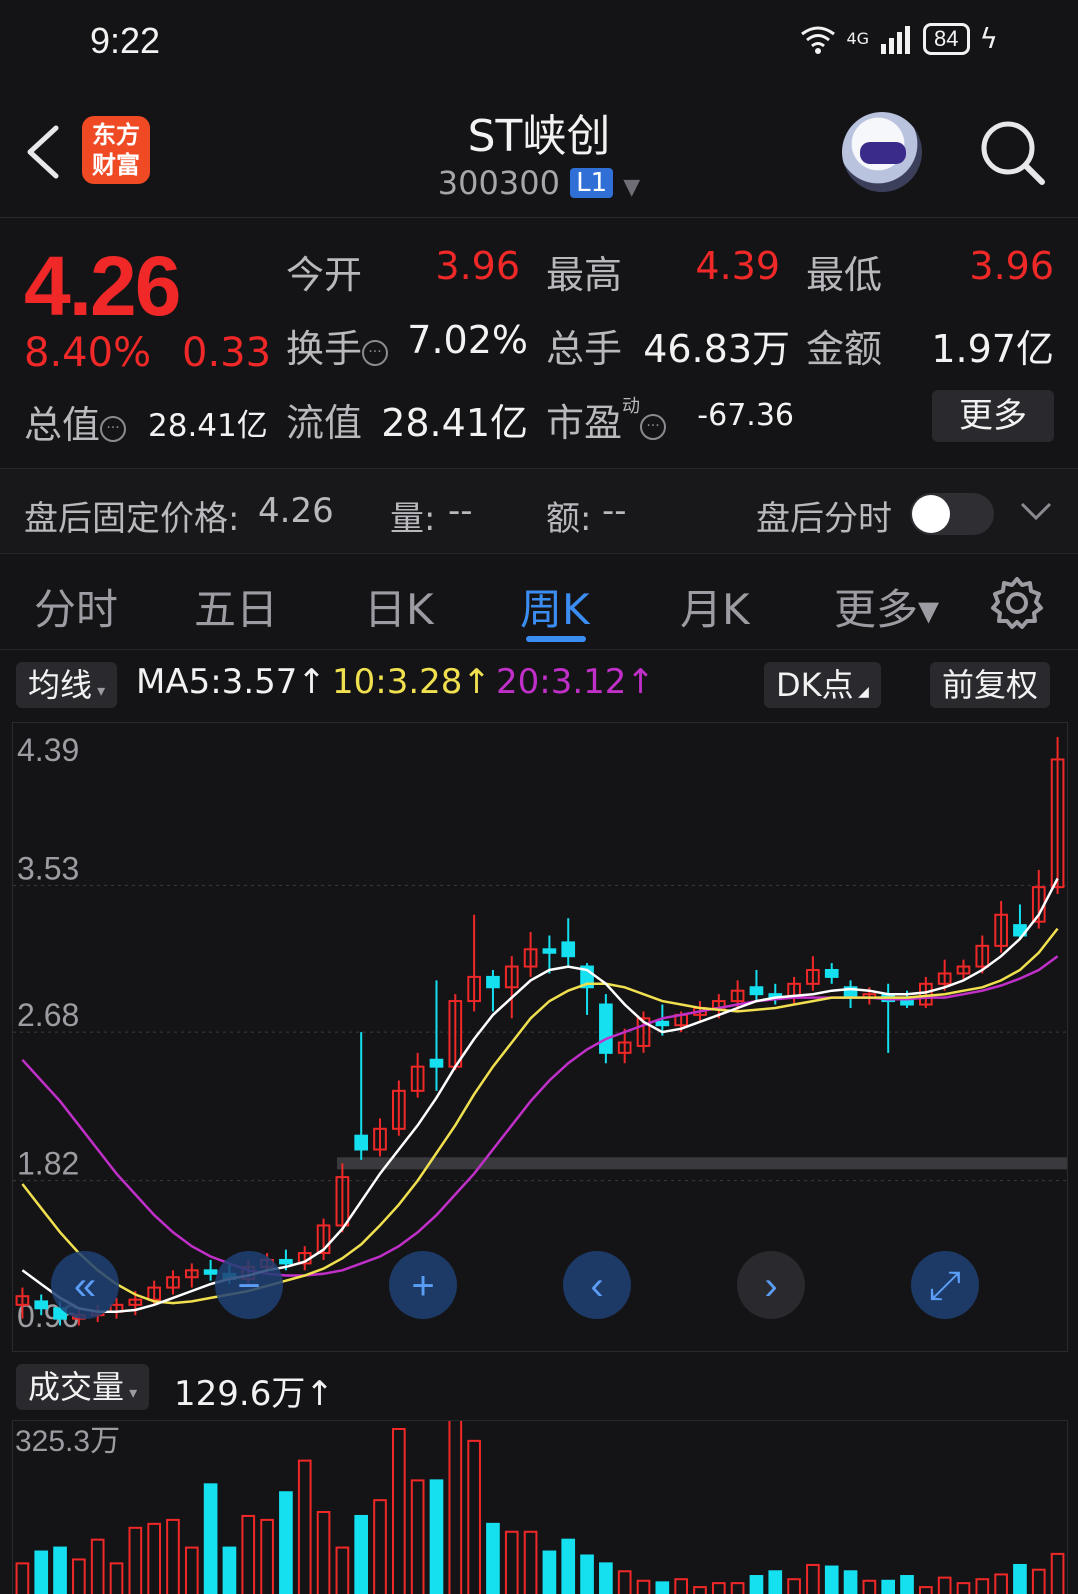  I want to click on stock-header: 东方 财富 ST峡创 300300 L1 ▼, so click(539, 154).